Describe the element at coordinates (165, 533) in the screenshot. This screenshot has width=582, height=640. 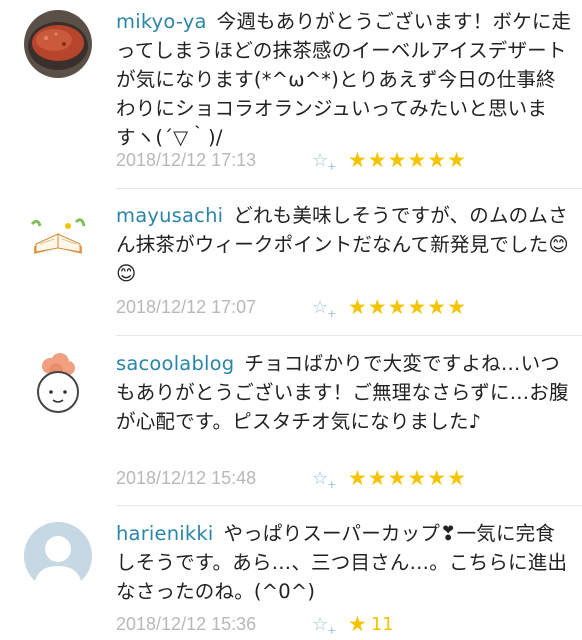
I see `username-link: harienikki` at that location.